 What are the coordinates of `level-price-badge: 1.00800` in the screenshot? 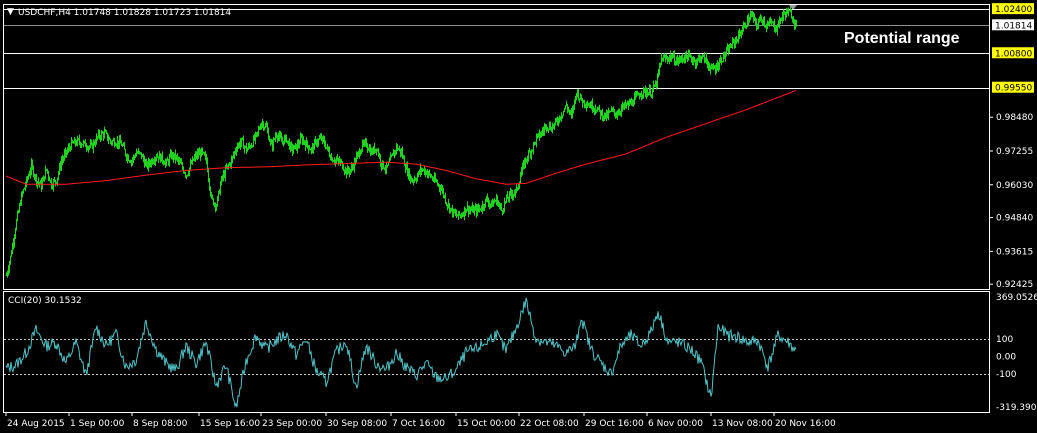 It's located at (1013, 53).